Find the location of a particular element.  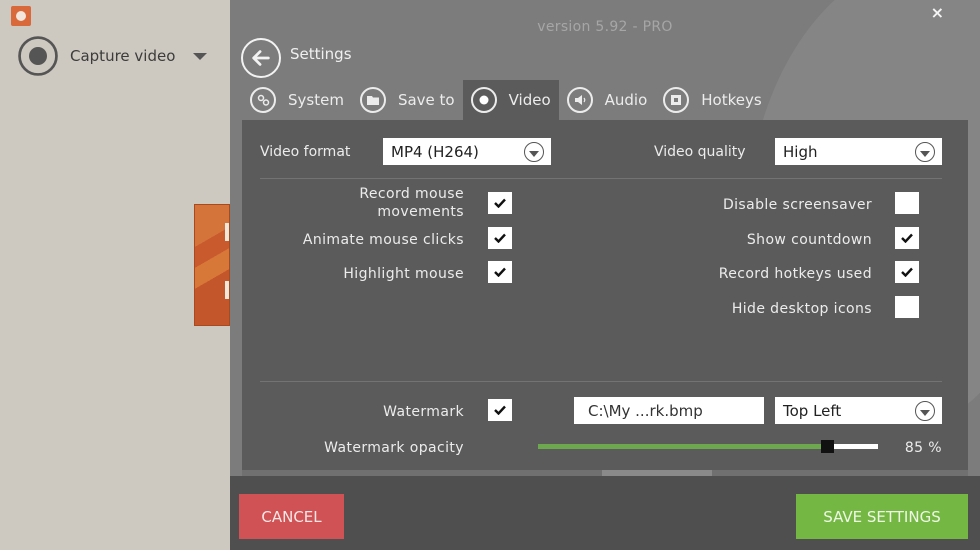

tab-save-to: Save to is located at coordinates (407, 100).